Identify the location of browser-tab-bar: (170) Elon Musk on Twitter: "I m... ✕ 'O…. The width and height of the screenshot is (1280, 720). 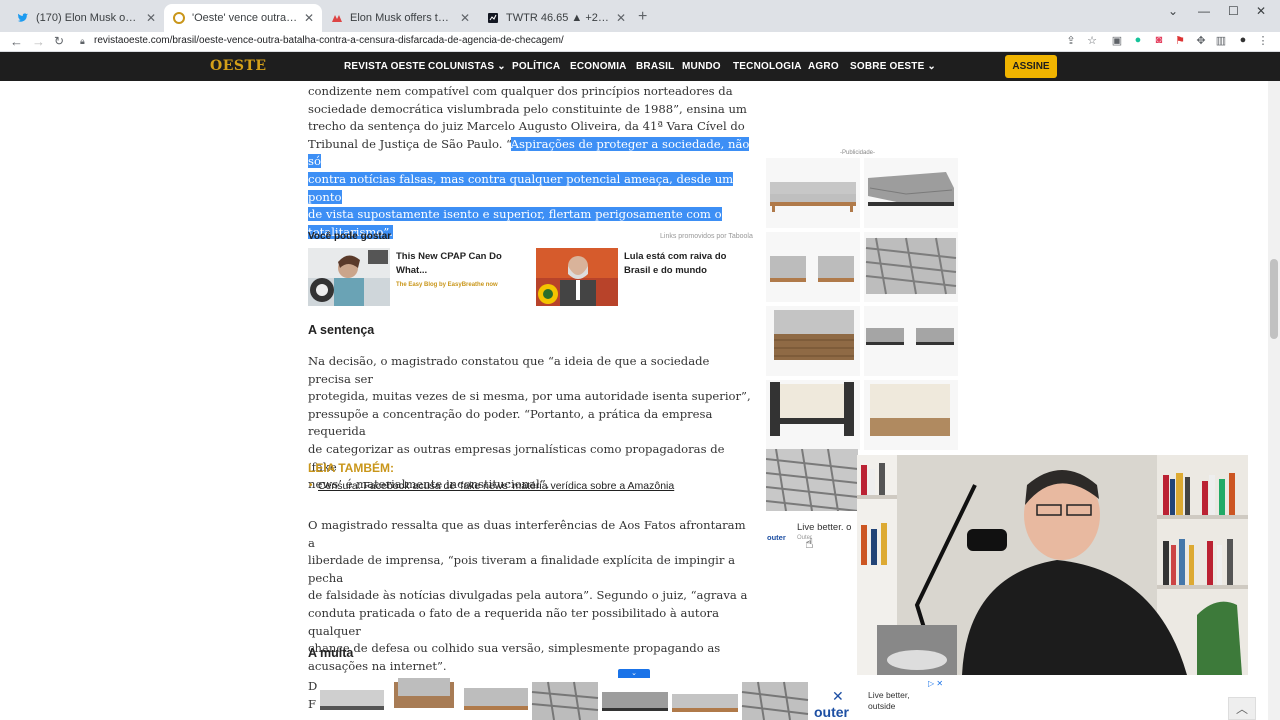
(640, 16).